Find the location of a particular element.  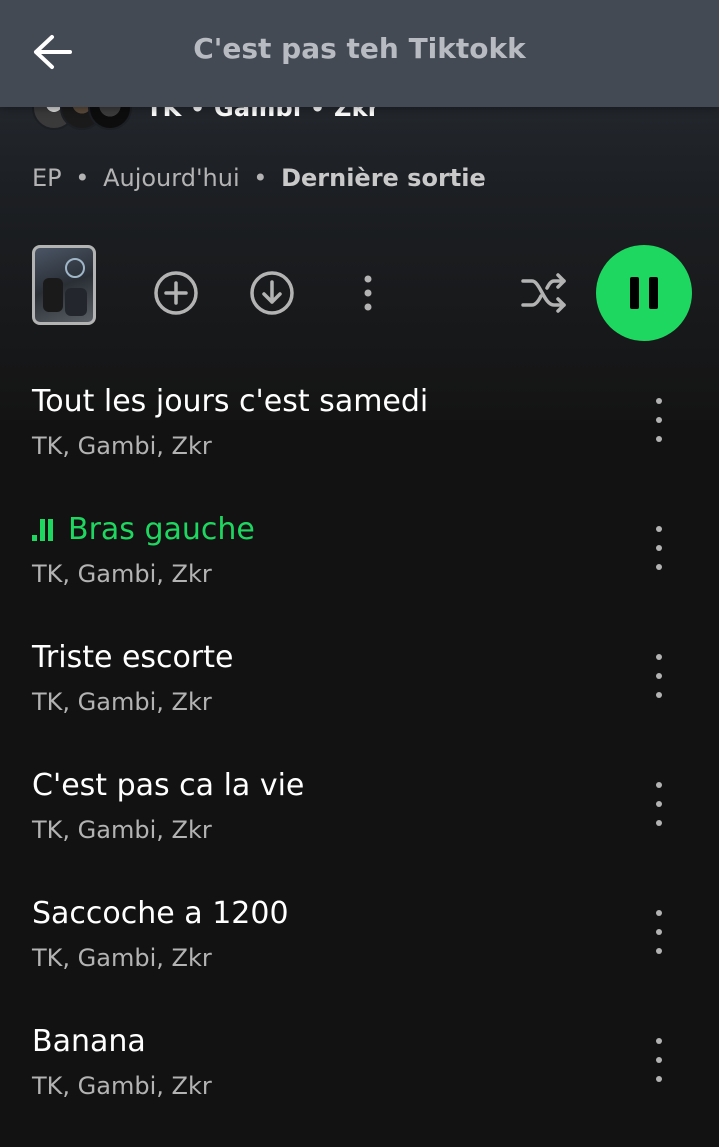

release-meta: EP • Aujourd'hui • Dernière sortie is located at coordinates (259, 178).